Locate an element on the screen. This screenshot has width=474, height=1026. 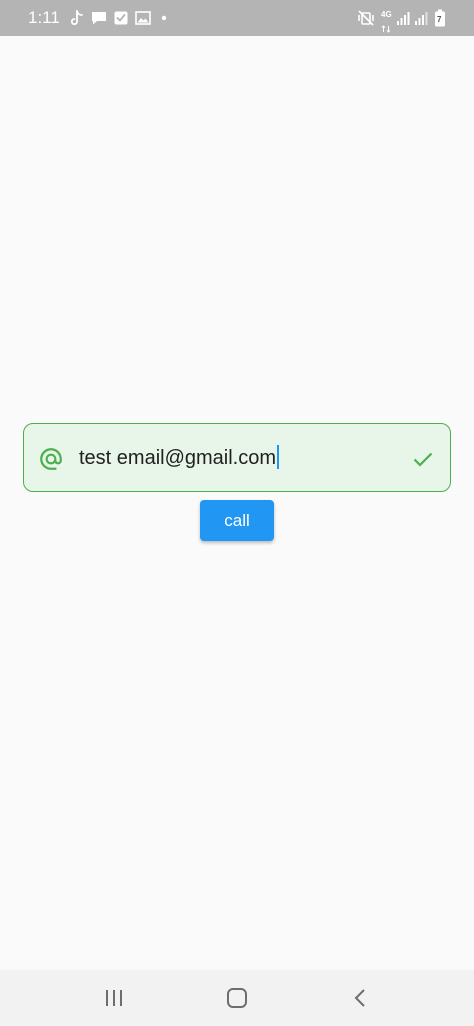
at-icon is located at coordinates (51, 459).